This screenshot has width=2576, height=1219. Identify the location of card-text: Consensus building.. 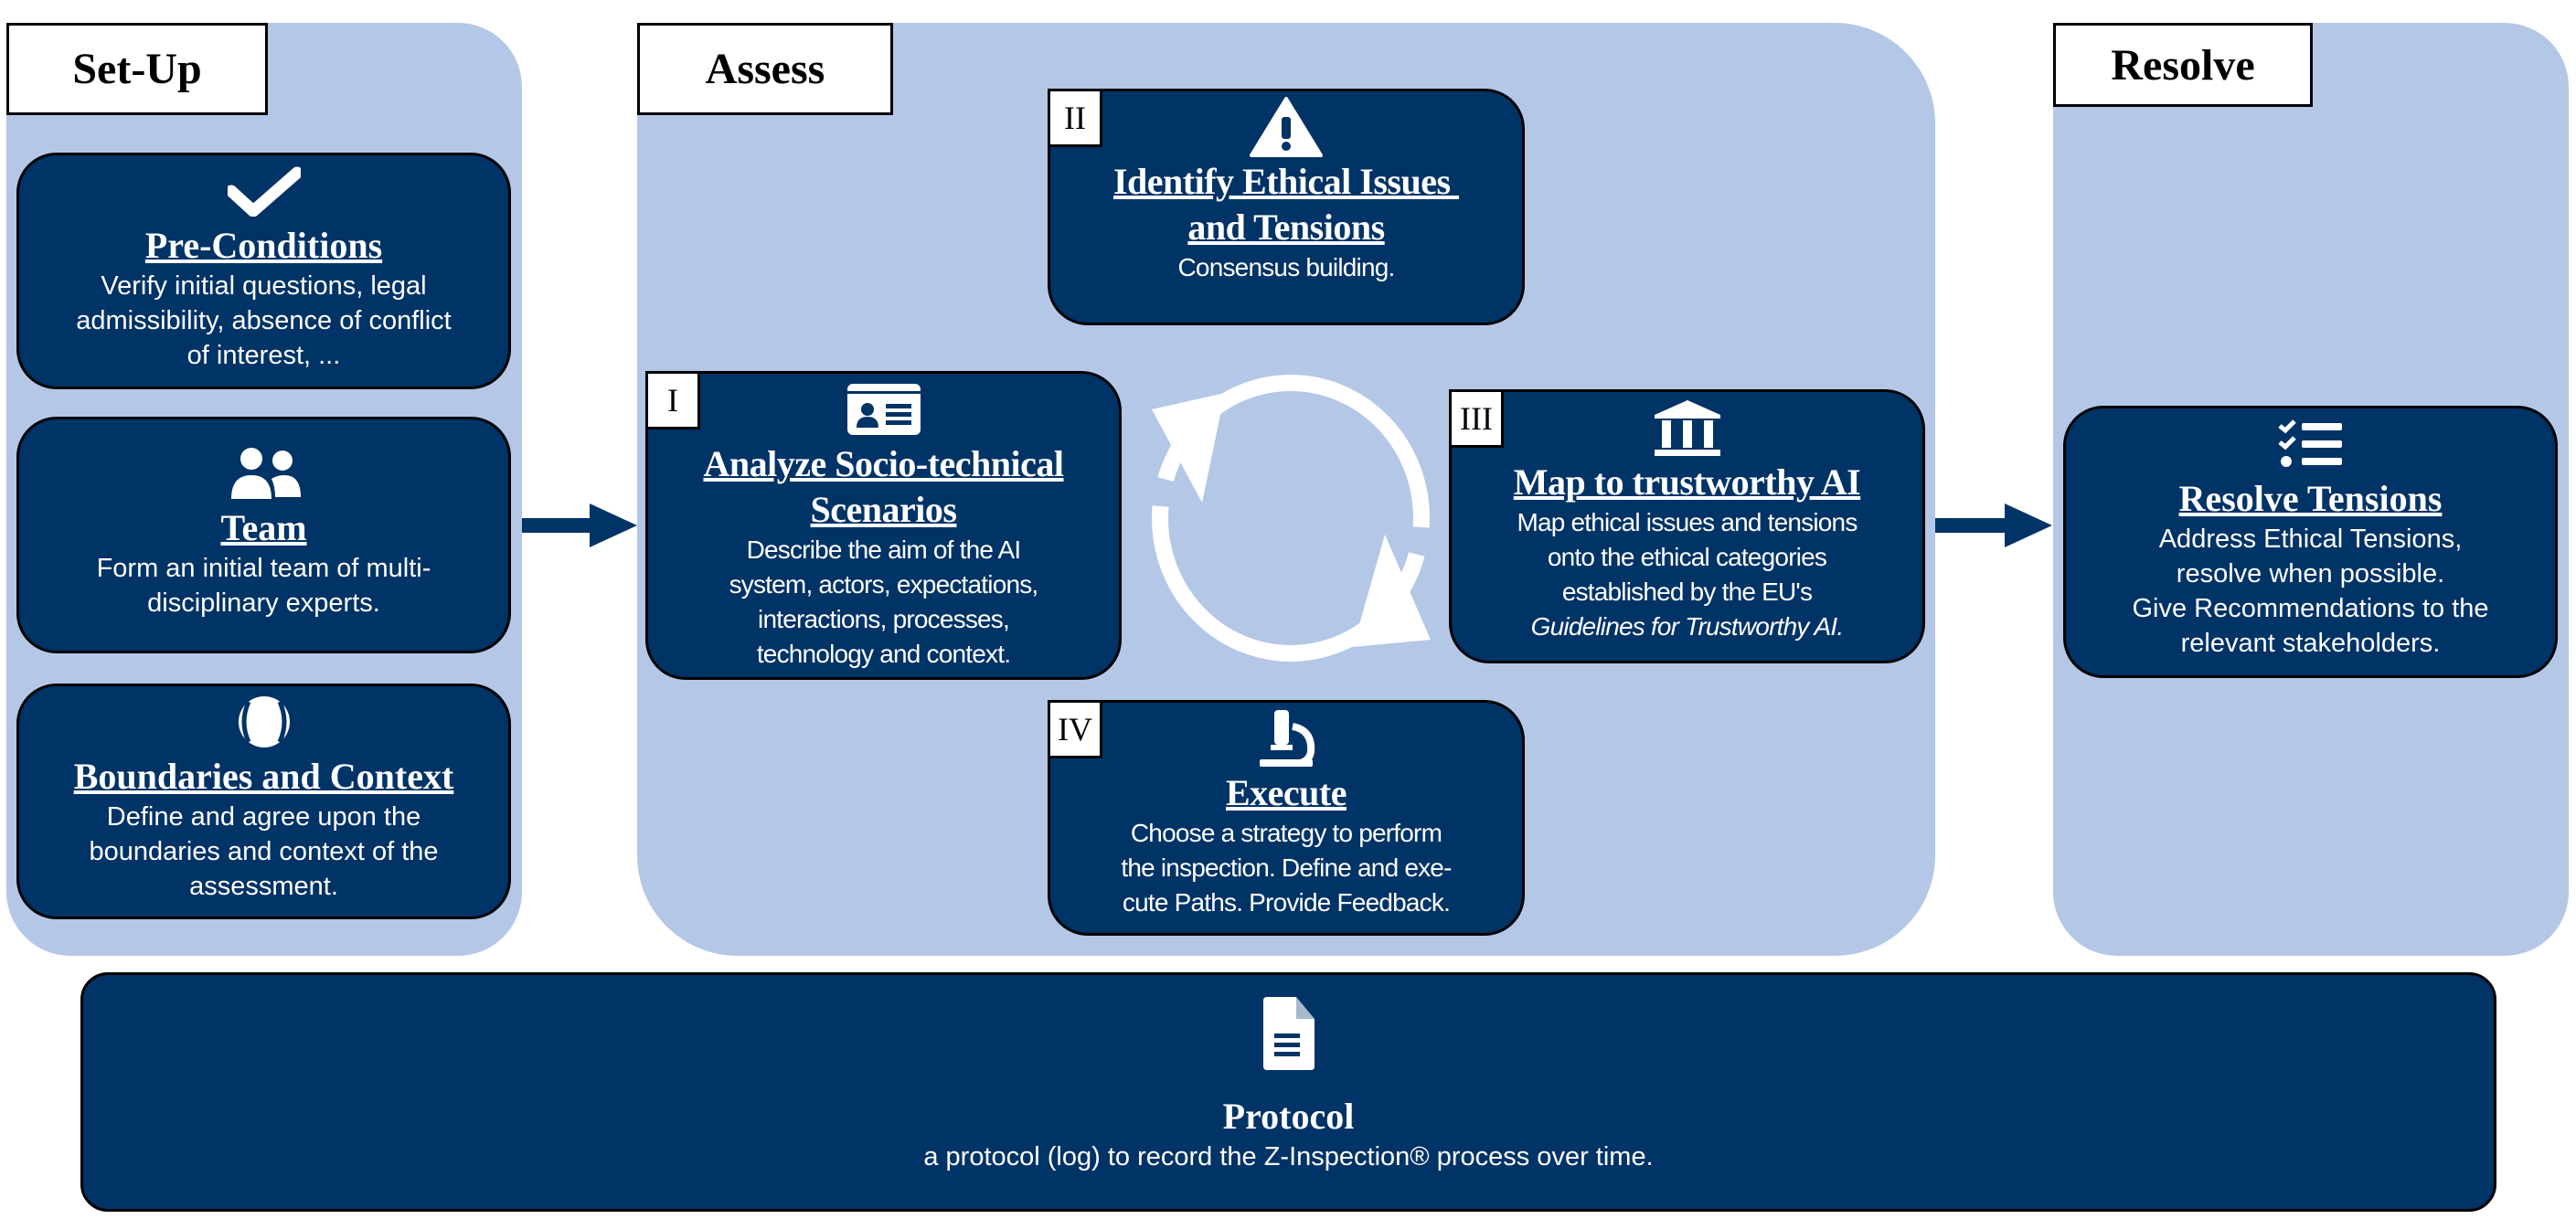
(1286, 267).